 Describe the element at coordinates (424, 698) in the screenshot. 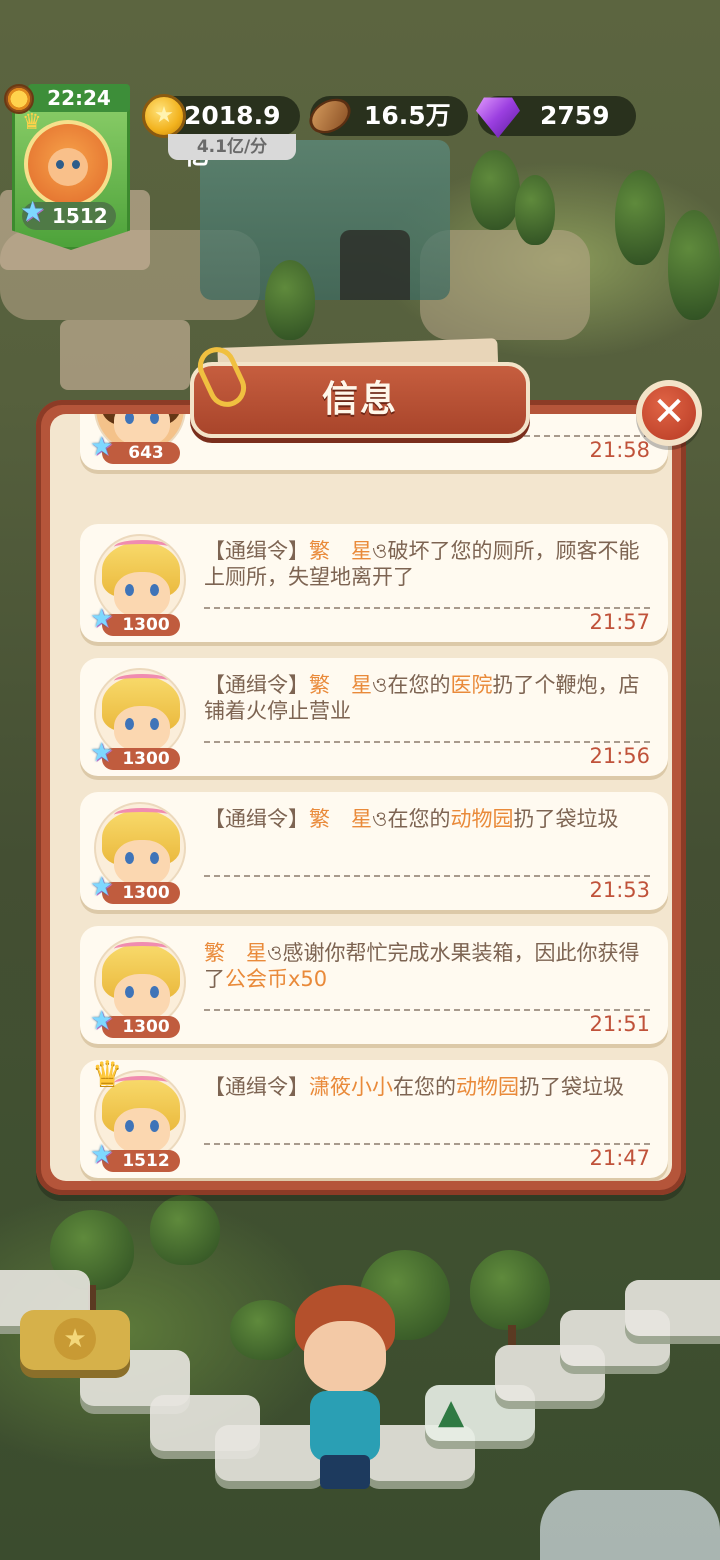

I see `message-text: 【通缉令】繁 星ও在您的医院扔了个鞭炮，店铺着火停止营业` at that location.